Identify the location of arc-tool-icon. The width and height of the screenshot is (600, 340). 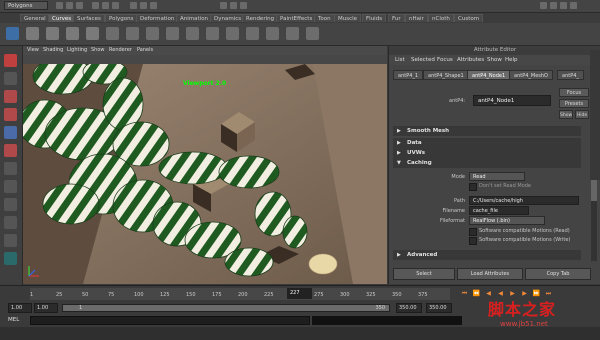
(92, 33).